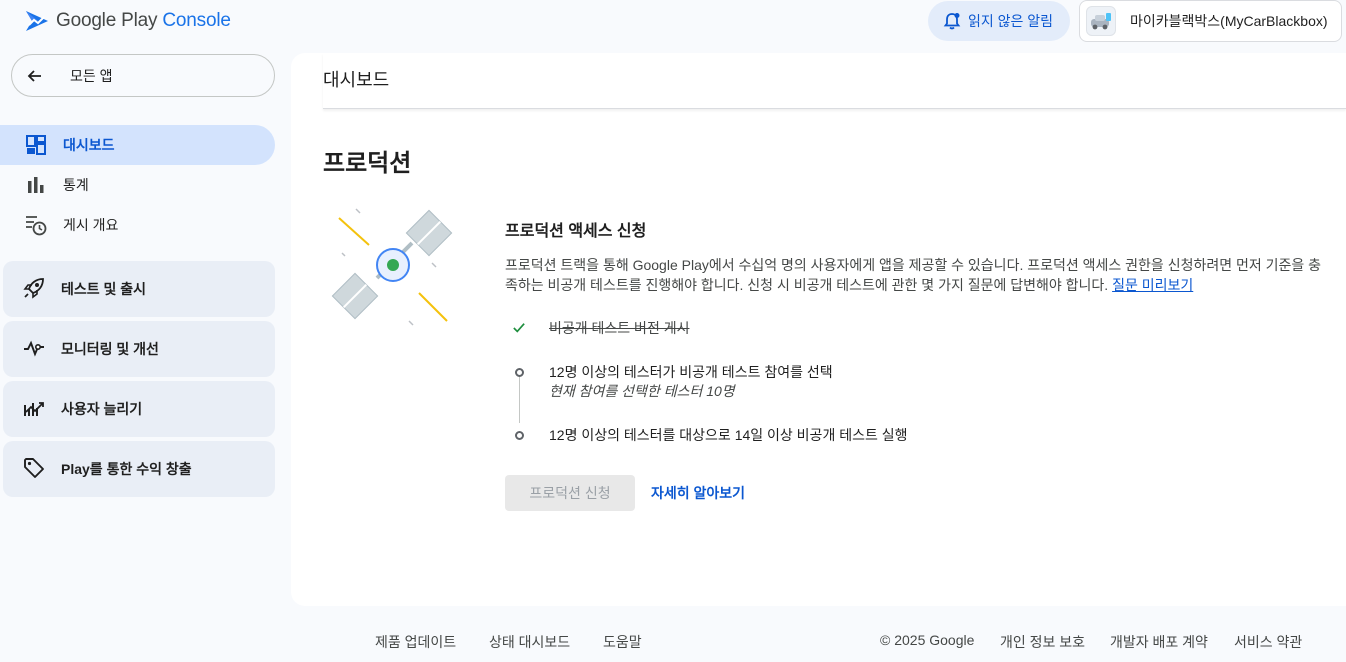 The image size is (1346, 662). I want to click on unread-notifications-button: 읽지 않은 알림, so click(999, 21).